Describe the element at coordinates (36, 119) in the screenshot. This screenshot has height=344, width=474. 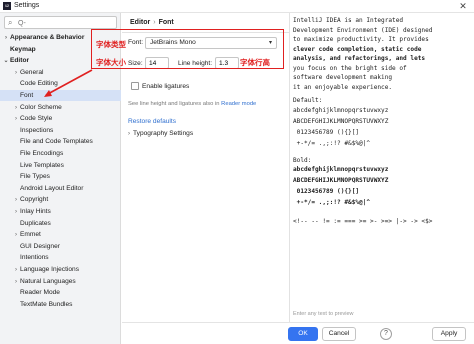
I see `sidebar-item-label: Code Style` at that location.